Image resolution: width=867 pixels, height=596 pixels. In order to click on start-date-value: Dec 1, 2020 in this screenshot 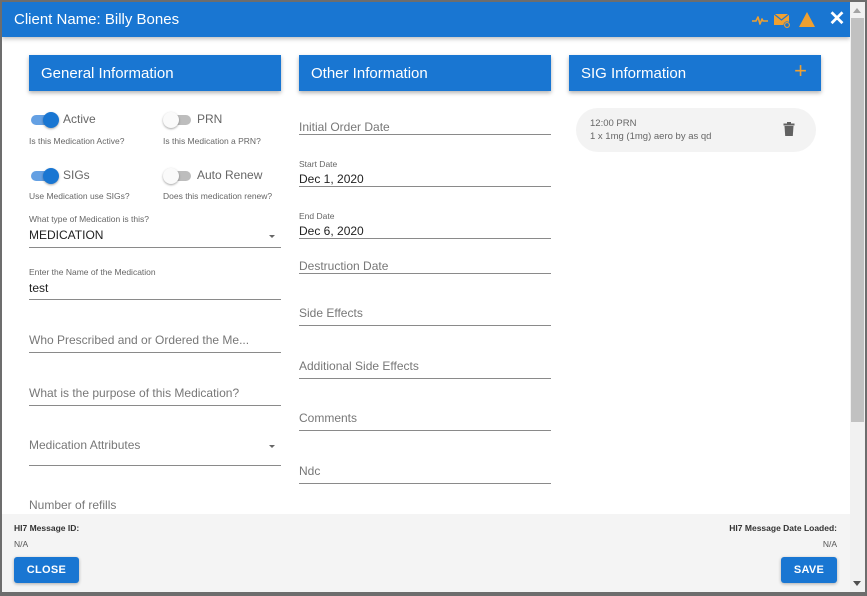, I will do `click(331, 179)`.